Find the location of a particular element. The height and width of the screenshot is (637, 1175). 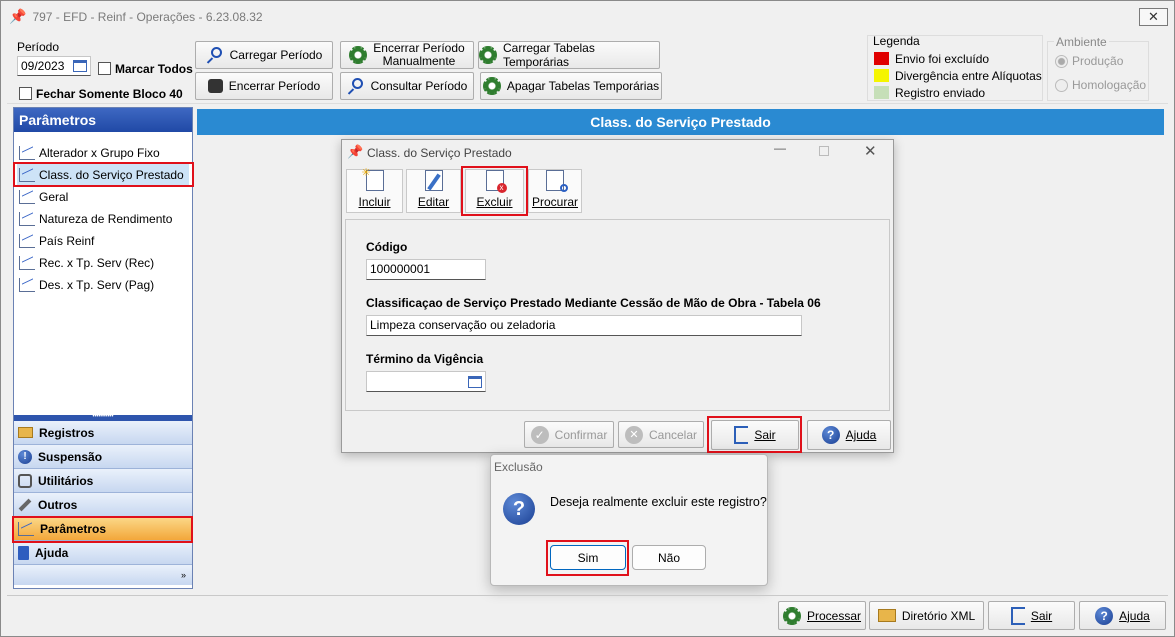

diretorio-xml-button: Diretório XML is located at coordinates (926, 615).